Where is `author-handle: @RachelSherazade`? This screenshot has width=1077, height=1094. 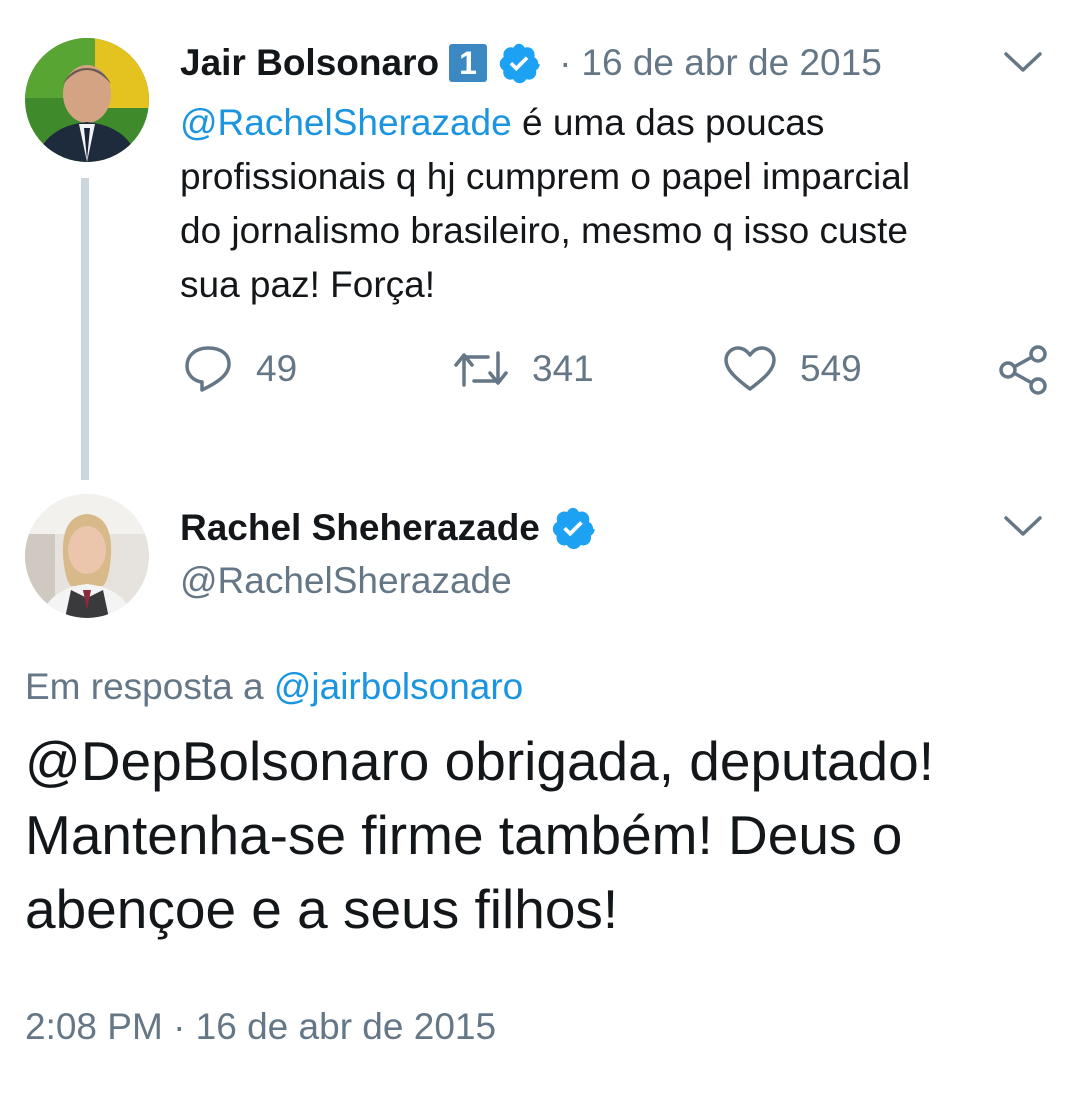 author-handle: @RachelSherazade is located at coordinates (346, 581).